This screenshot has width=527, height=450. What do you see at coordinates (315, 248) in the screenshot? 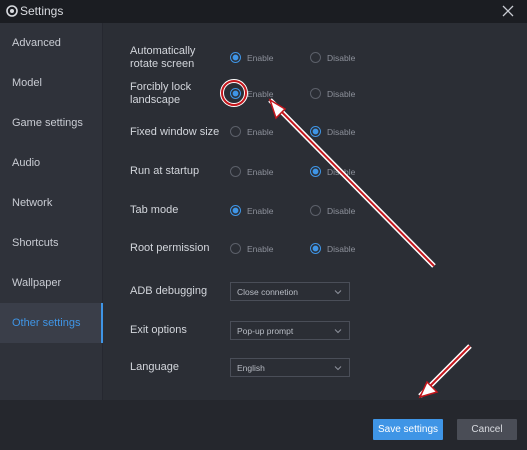
I see `root-permission-disable-radio` at bounding box center [315, 248].